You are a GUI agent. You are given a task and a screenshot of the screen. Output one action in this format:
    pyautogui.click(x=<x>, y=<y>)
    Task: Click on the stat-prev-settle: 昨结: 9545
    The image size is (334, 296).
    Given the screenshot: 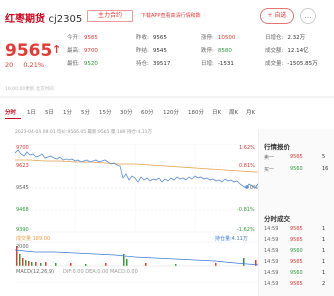 What is the action you would take?
    pyautogui.click(x=151, y=51)
    